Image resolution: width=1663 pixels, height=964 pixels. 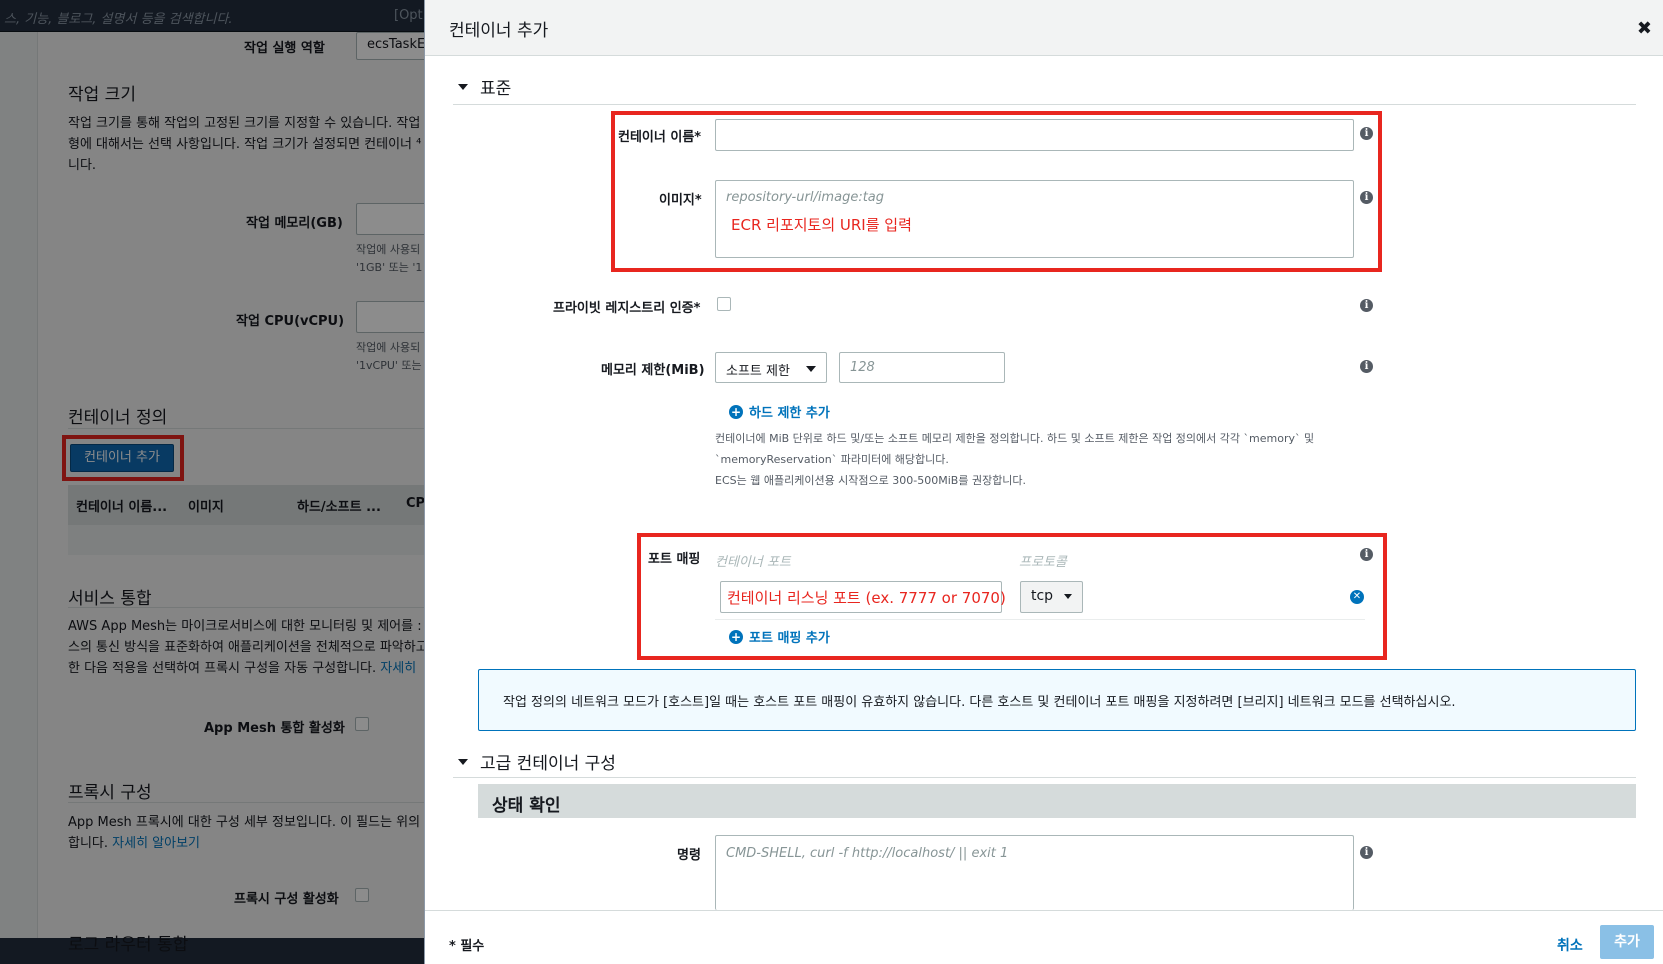 I want to click on memory-limit-type-value: 소프트 제한, so click(x=758, y=371).